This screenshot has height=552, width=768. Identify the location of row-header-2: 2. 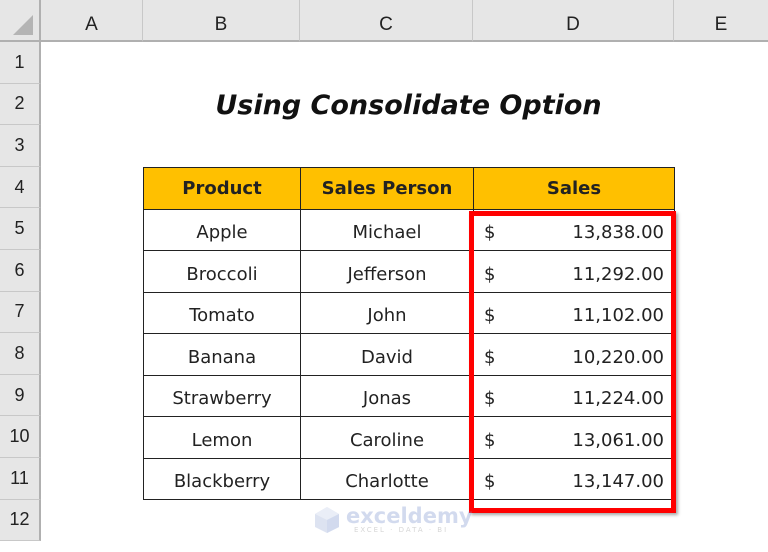
(20, 104).